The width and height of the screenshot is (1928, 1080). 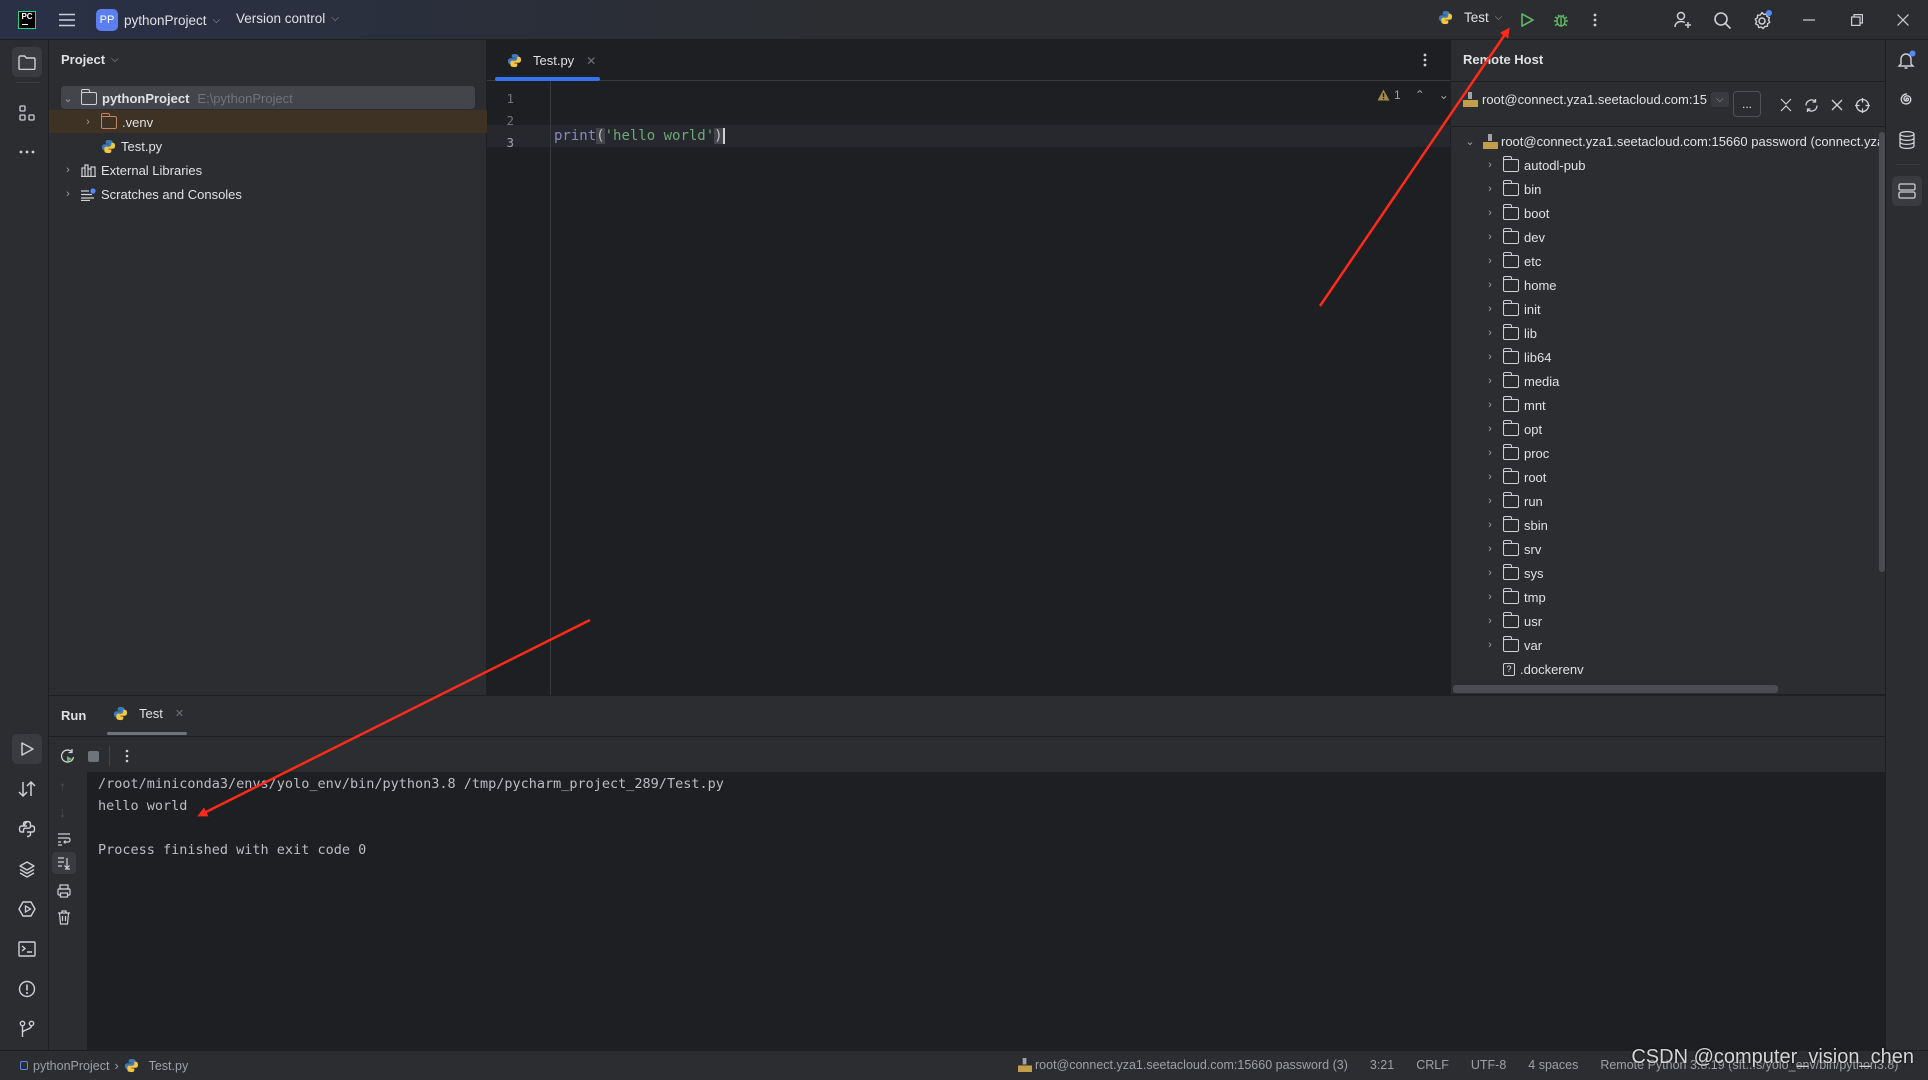 I want to click on search-button, so click(x=1722, y=20).